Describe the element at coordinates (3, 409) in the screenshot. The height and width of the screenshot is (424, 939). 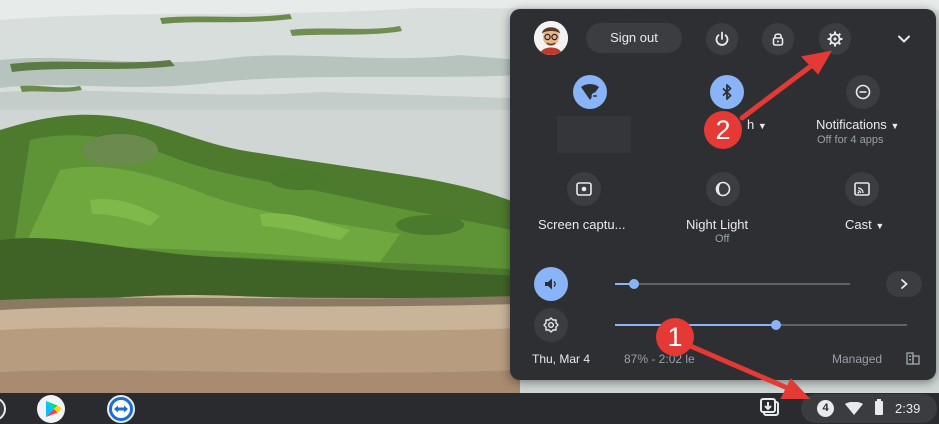
I see `launcher-button` at that location.